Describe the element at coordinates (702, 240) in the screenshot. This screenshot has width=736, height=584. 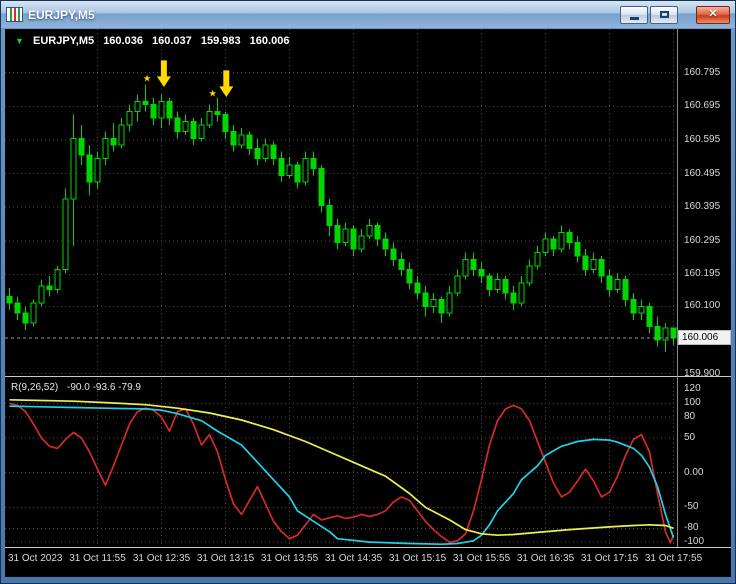
I see `price-axis-label: 160.295` at that location.